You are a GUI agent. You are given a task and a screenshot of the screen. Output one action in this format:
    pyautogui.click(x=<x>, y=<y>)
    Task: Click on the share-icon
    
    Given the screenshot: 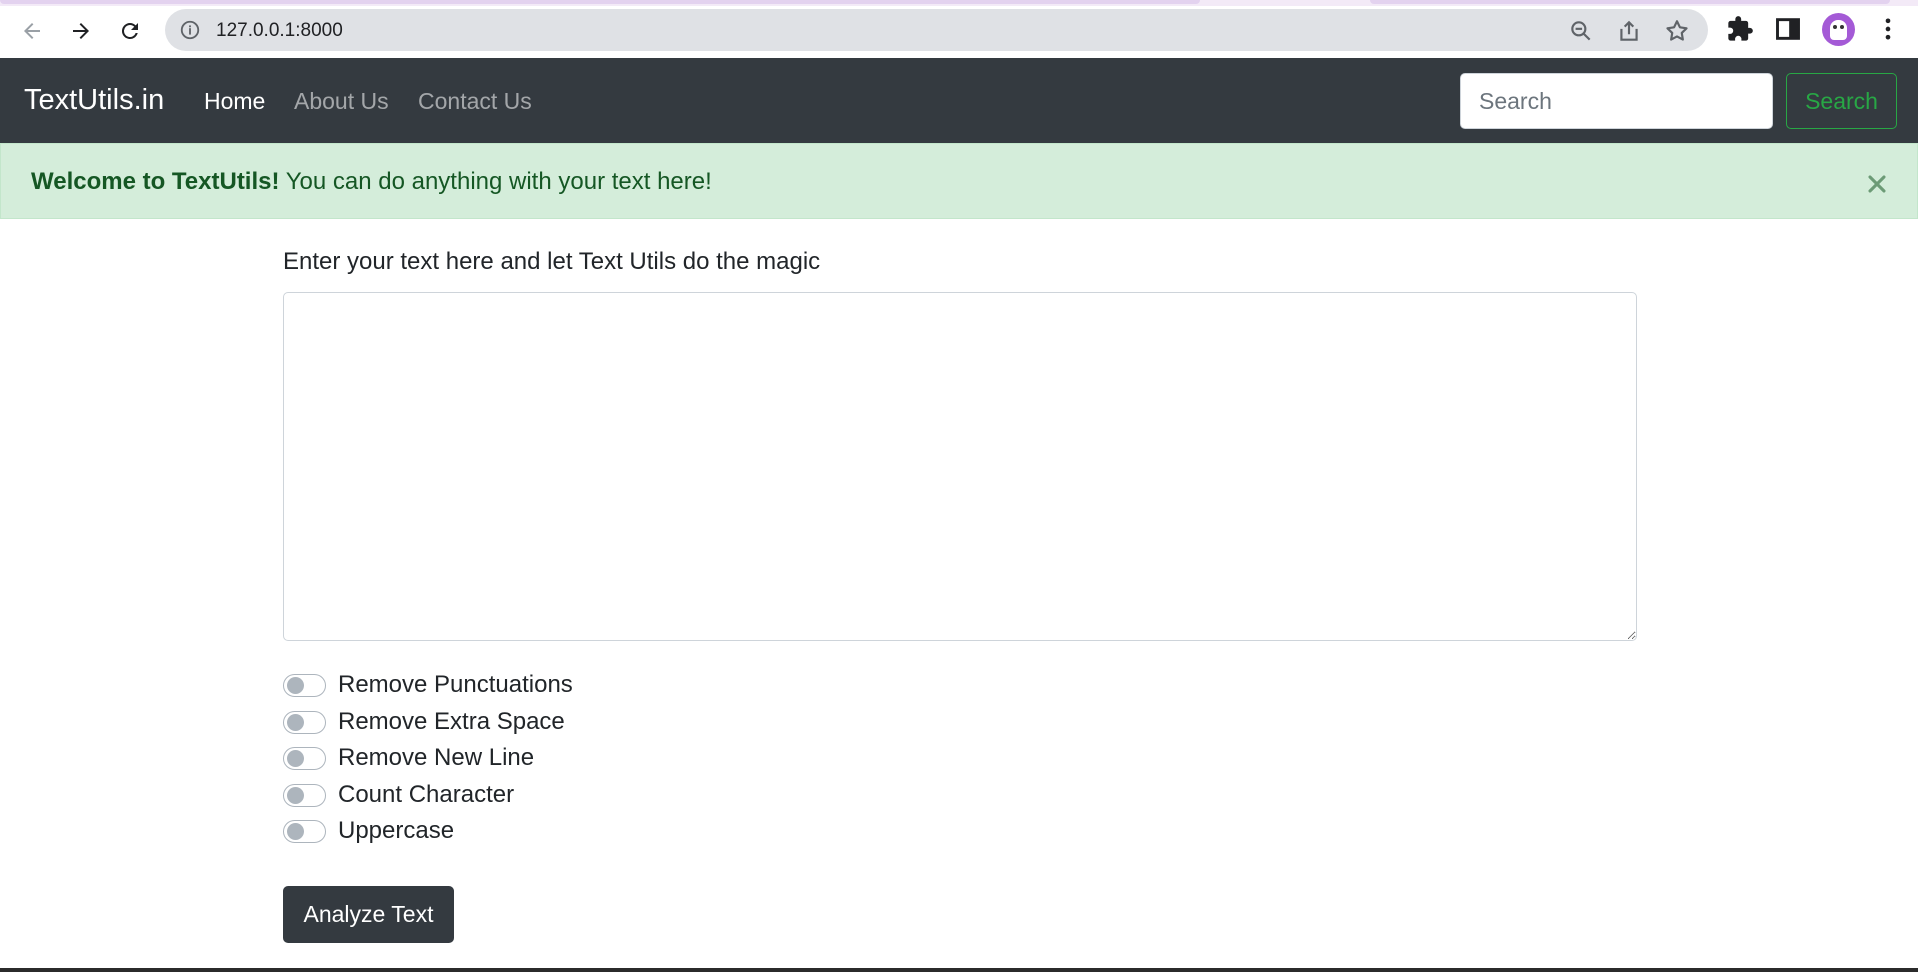 What is the action you would take?
    pyautogui.click(x=1629, y=31)
    